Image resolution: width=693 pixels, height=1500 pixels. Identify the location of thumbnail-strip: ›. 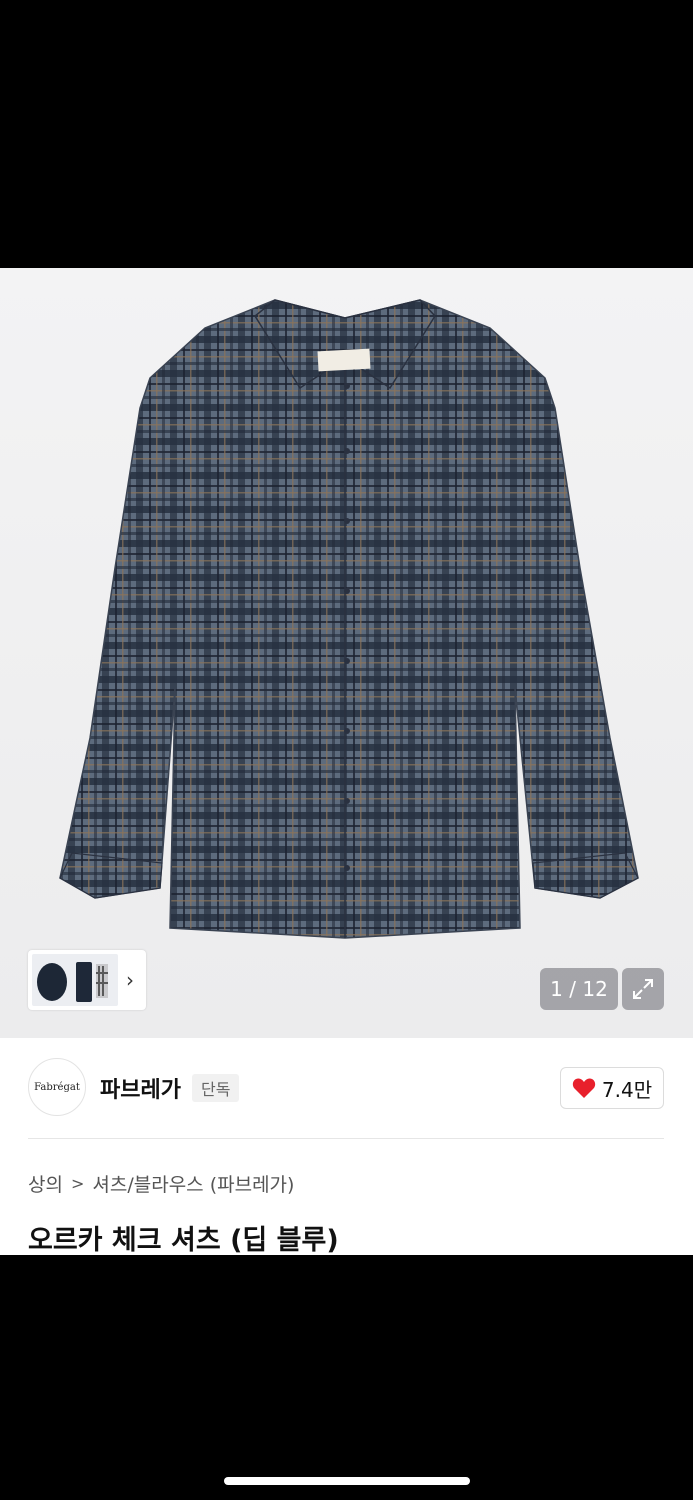
(87, 980).